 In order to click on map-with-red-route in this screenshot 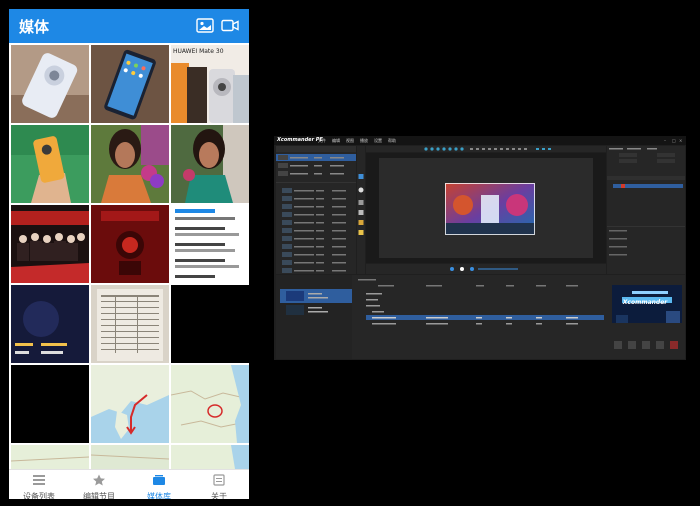, I will do `click(130, 404)`.